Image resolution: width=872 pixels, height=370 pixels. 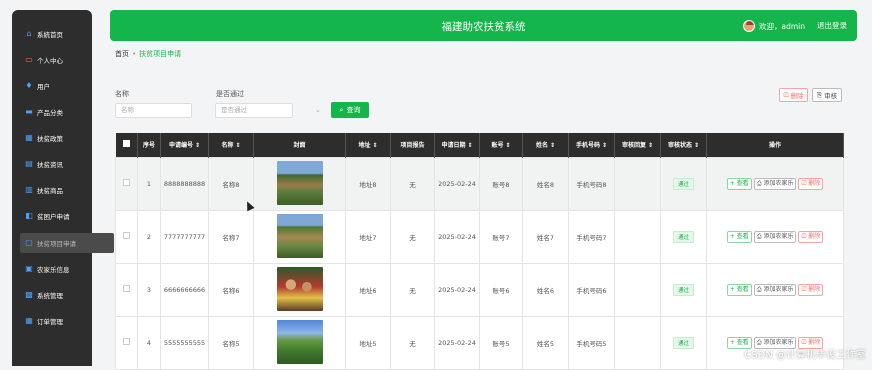 I want to click on col-cover: 封面, so click(x=300, y=145).